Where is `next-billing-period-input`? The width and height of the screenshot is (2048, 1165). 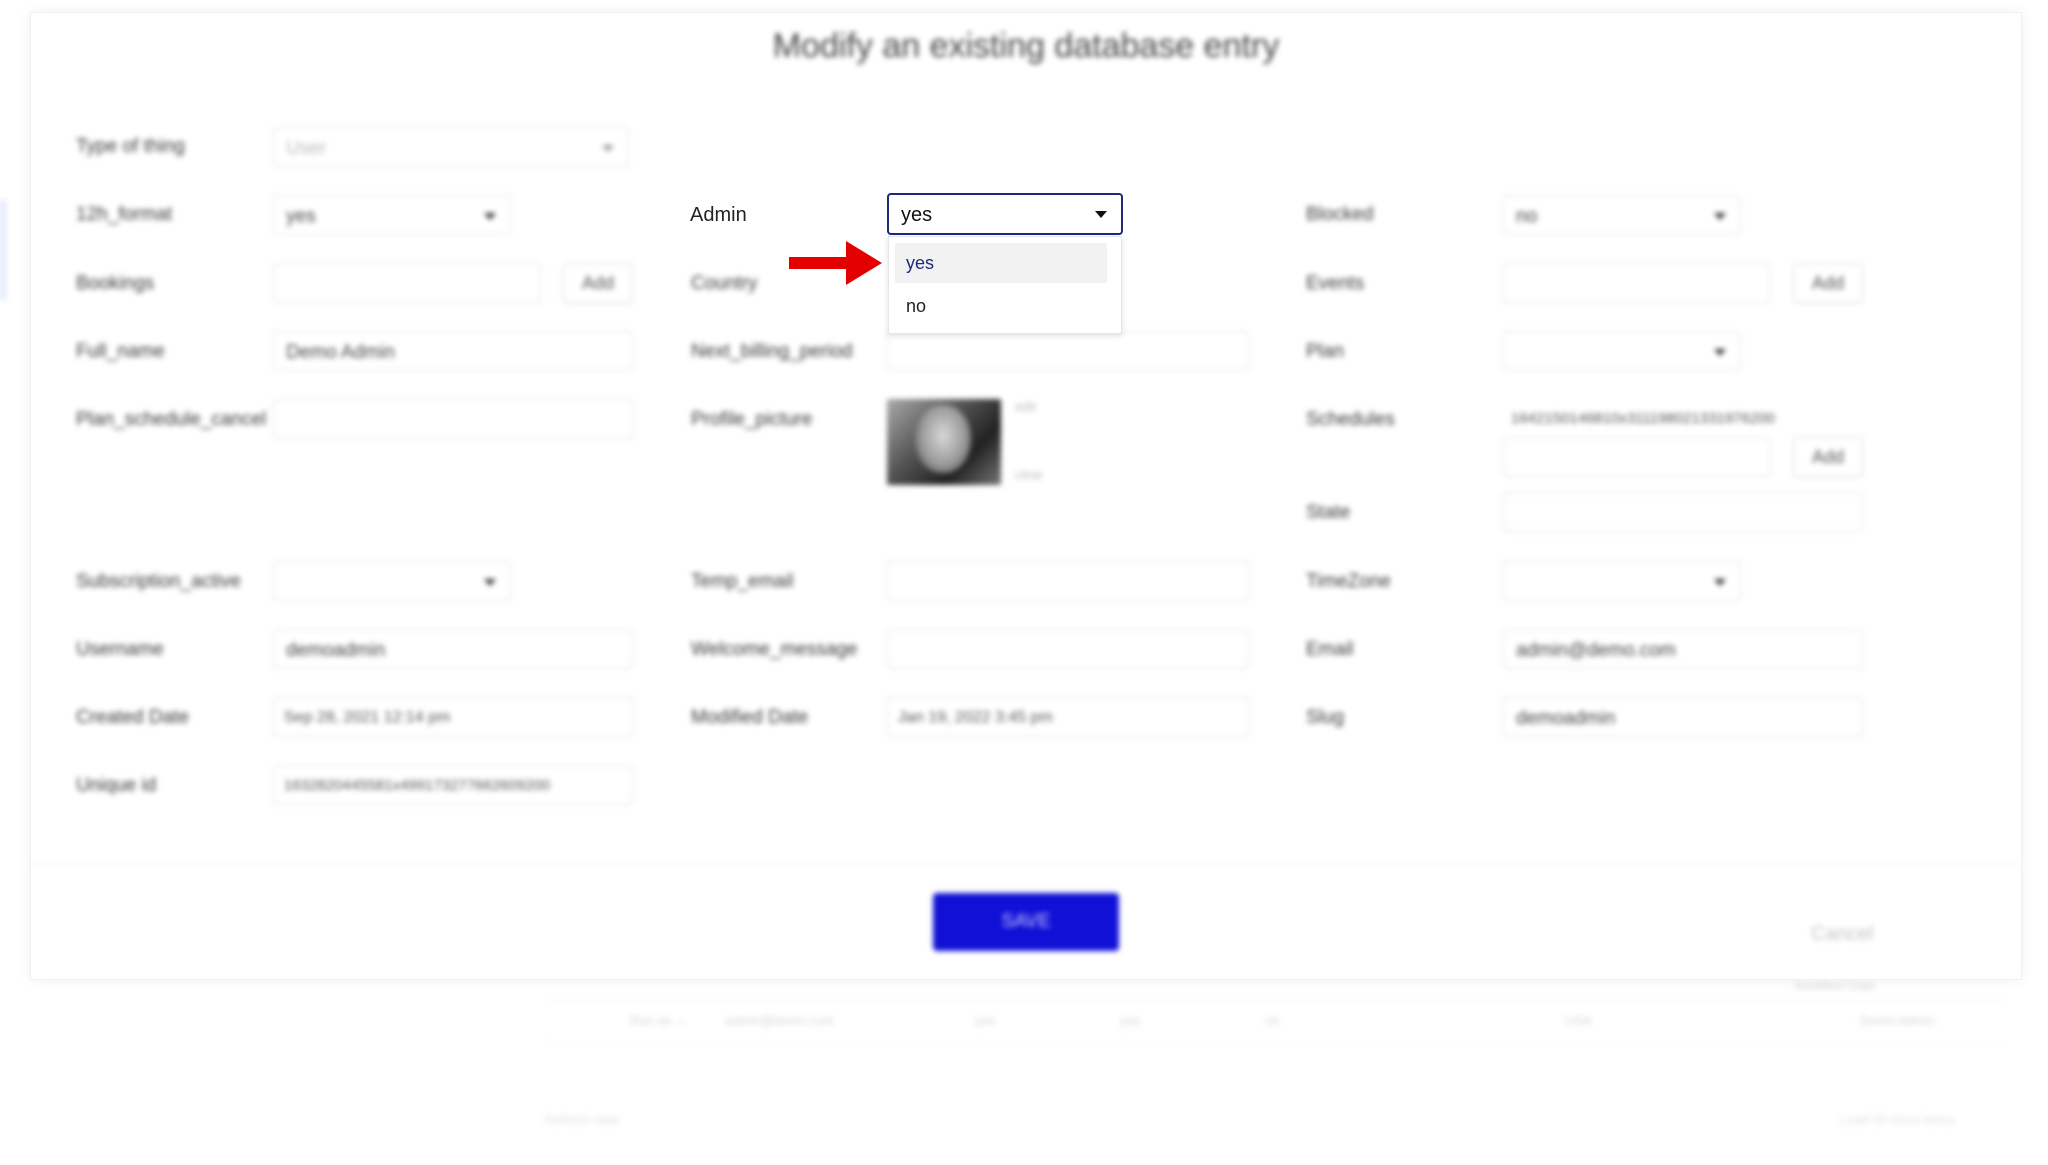
next-billing-period-input is located at coordinates (1068, 351).